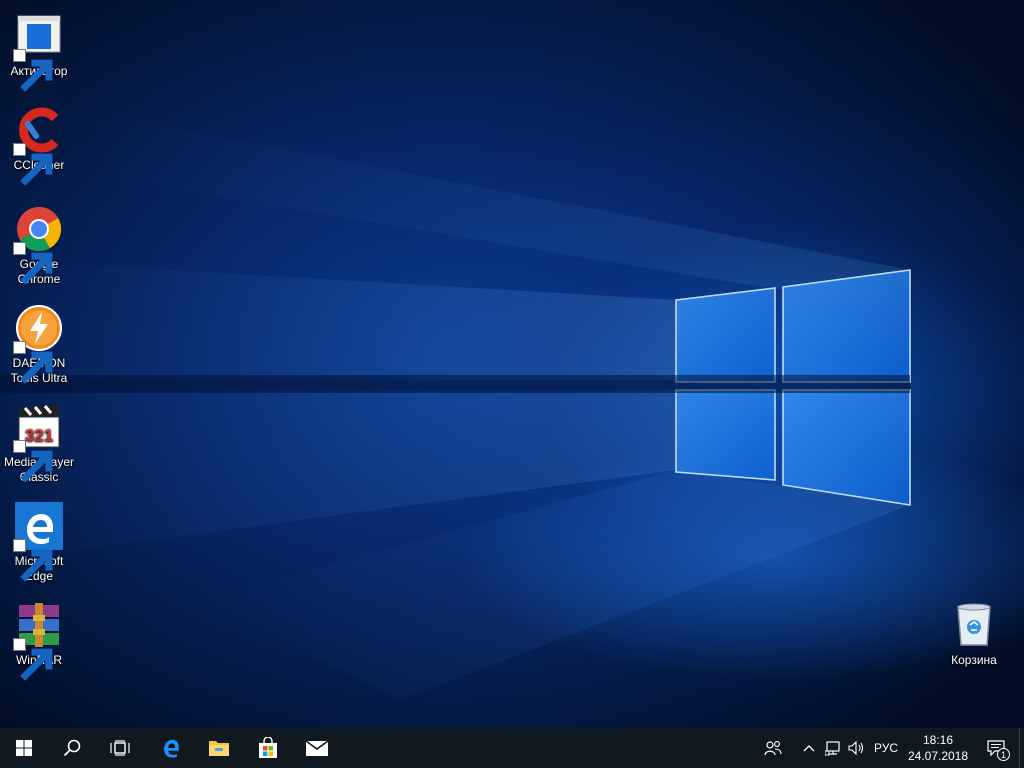 This screenshot has height=768, width=1024. I want to click on windows-start-icon, so click(24, 748).